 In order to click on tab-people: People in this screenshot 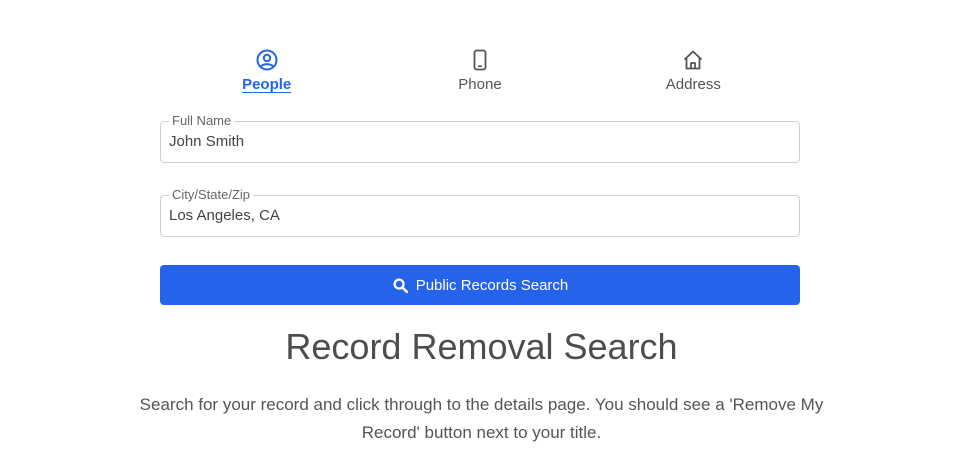, I will do `click(266, 73)`.